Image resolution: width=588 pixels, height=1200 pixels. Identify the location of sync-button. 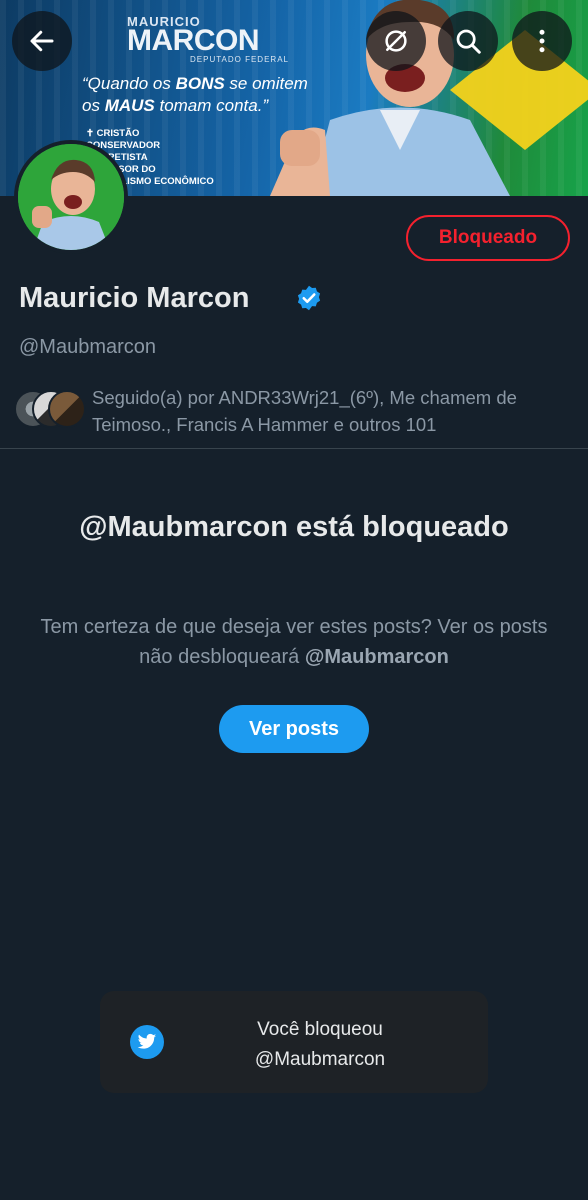
(396, 41).